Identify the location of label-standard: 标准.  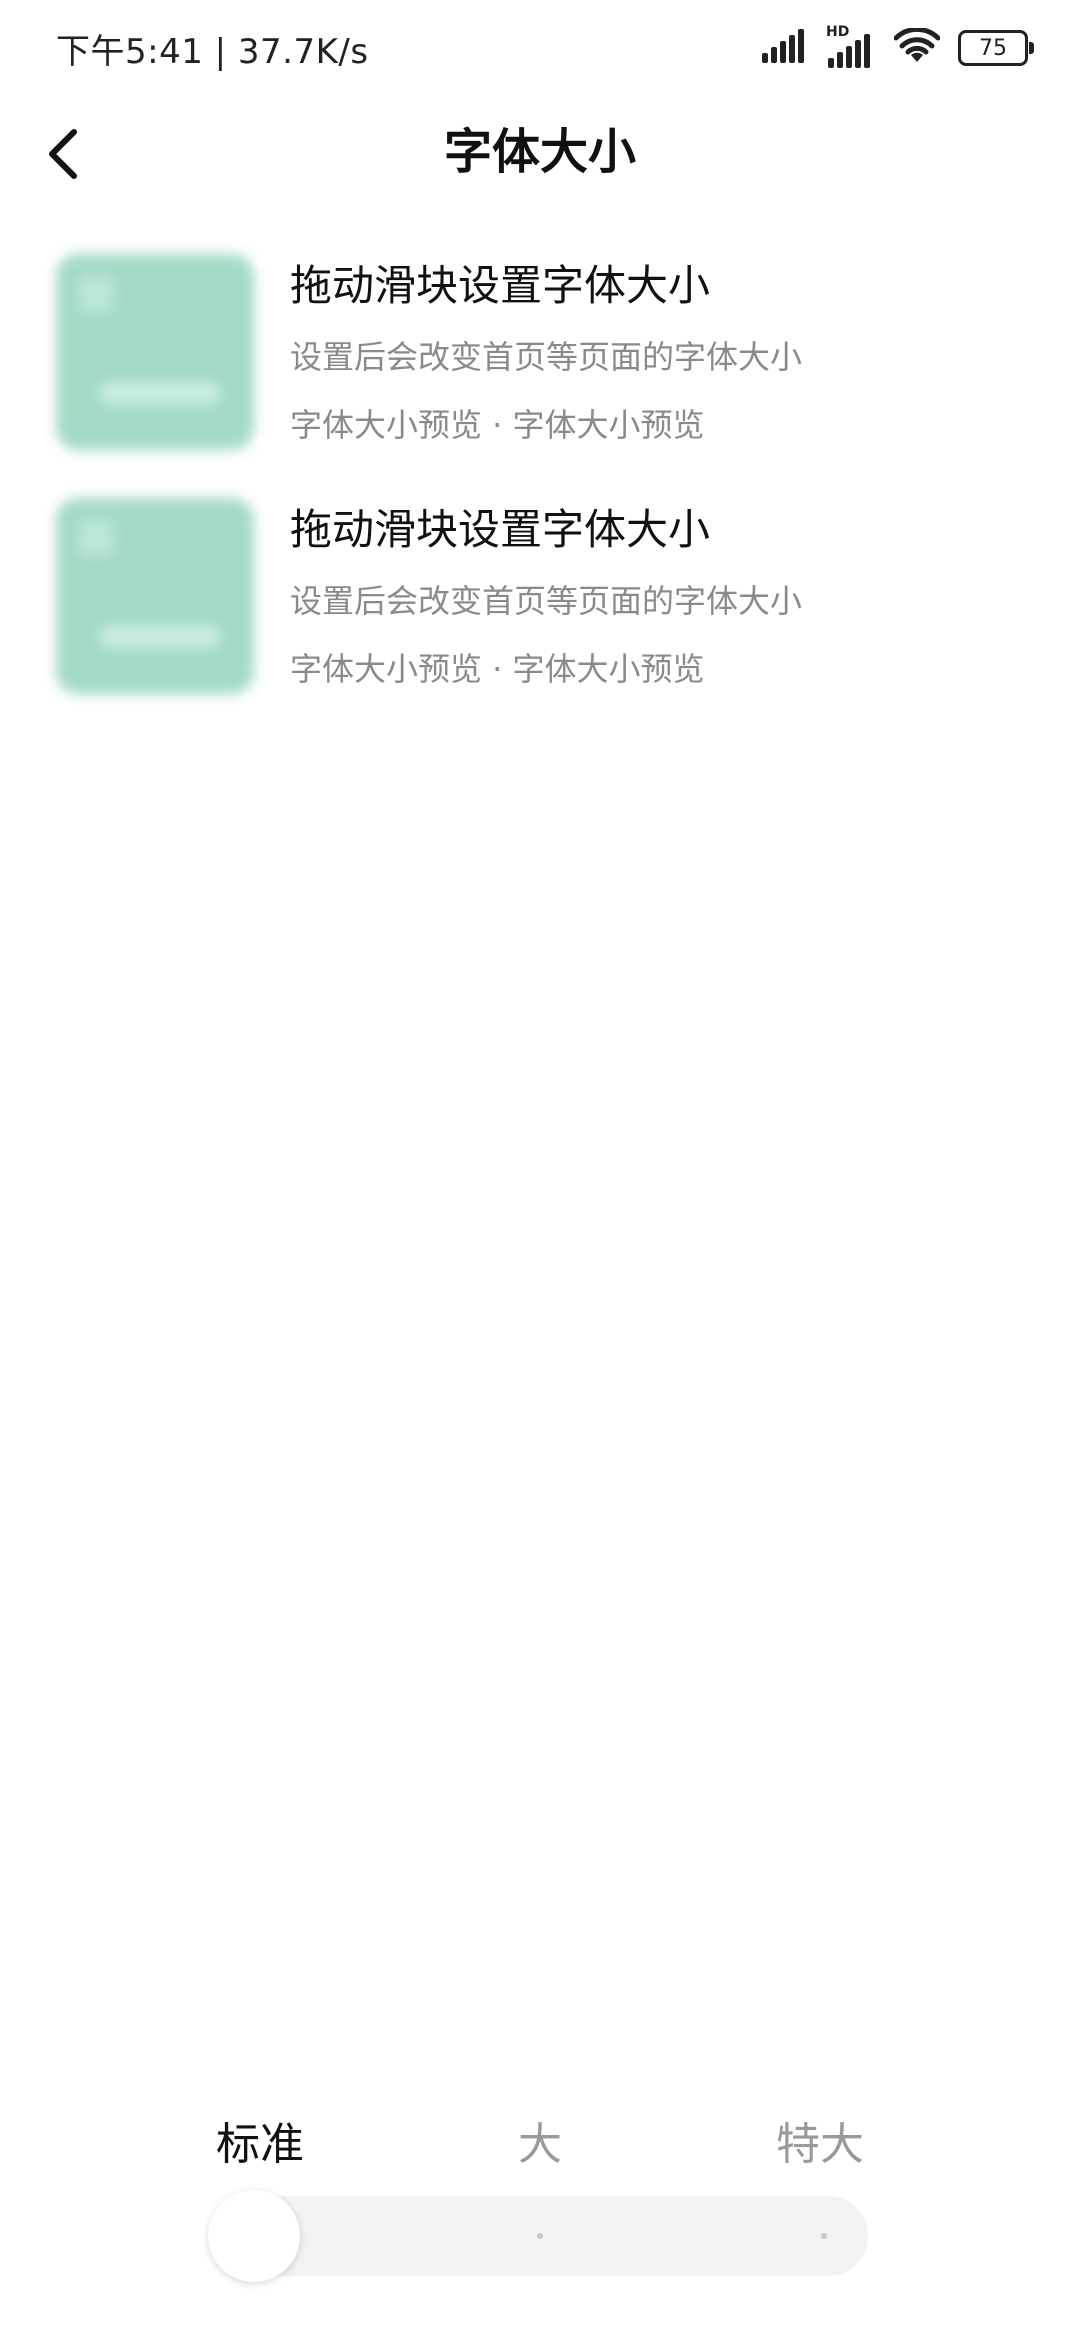
(260, 2140).